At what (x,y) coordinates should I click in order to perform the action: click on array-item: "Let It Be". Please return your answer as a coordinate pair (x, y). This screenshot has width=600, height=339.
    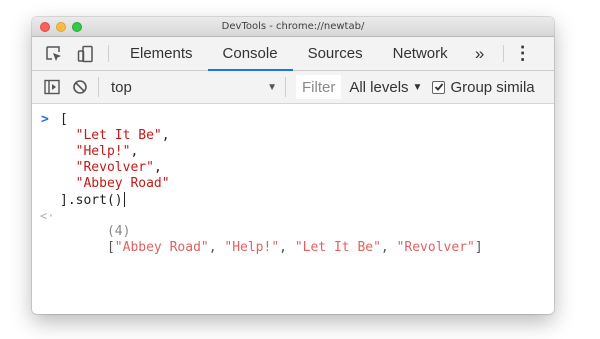
    Looking at the image, I should click on (337, 247).